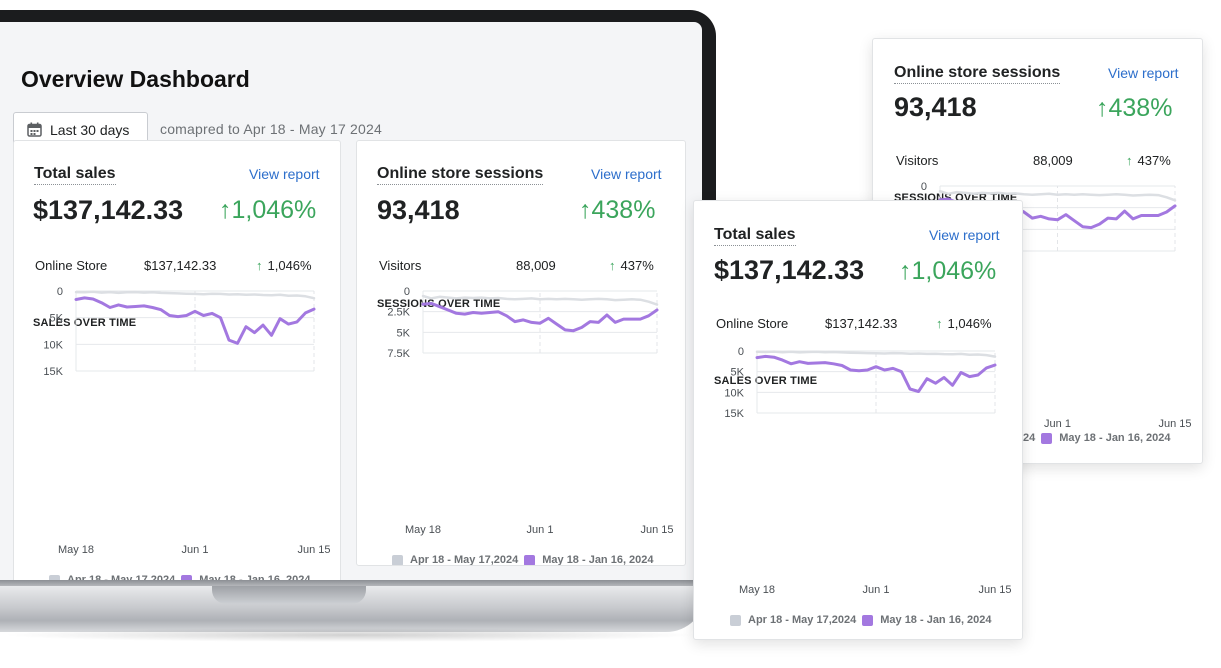 The image size is (1221, 668). I want to click on calendar-icon, so click(34, 129).